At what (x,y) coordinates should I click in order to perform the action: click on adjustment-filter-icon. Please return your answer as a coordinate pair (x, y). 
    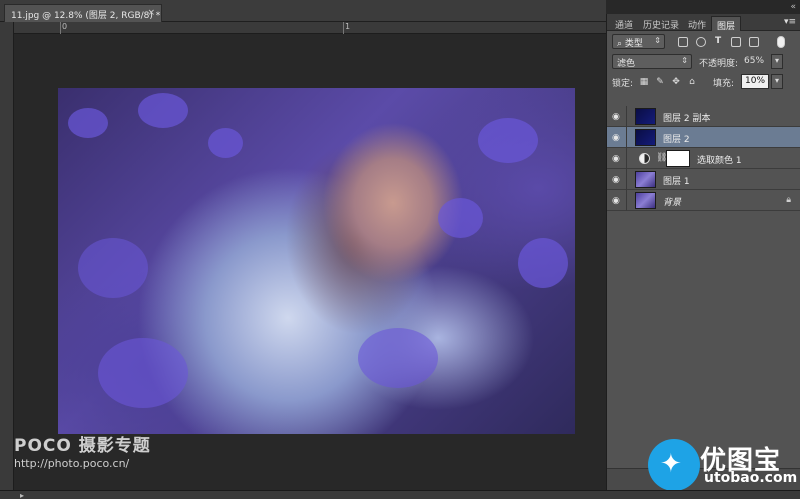
    Looking at the image, I should click on (701, 42).